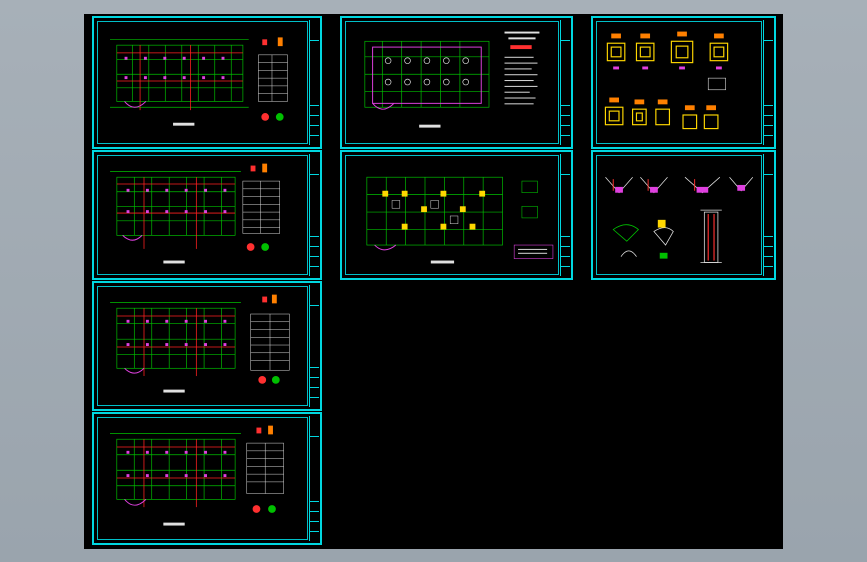 This screenshot has width=867, height=562. I want to click on section-details-drawing, so click(679, 219).